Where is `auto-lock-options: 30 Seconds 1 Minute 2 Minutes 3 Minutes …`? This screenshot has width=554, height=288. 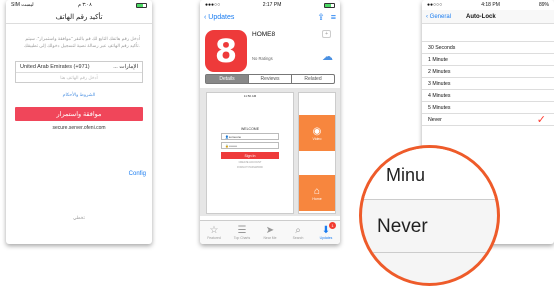
auto-lock-options: 30 Seconds 1 Minute 2 Minutes 3 Minutes … is located at coordinates (488, 83).